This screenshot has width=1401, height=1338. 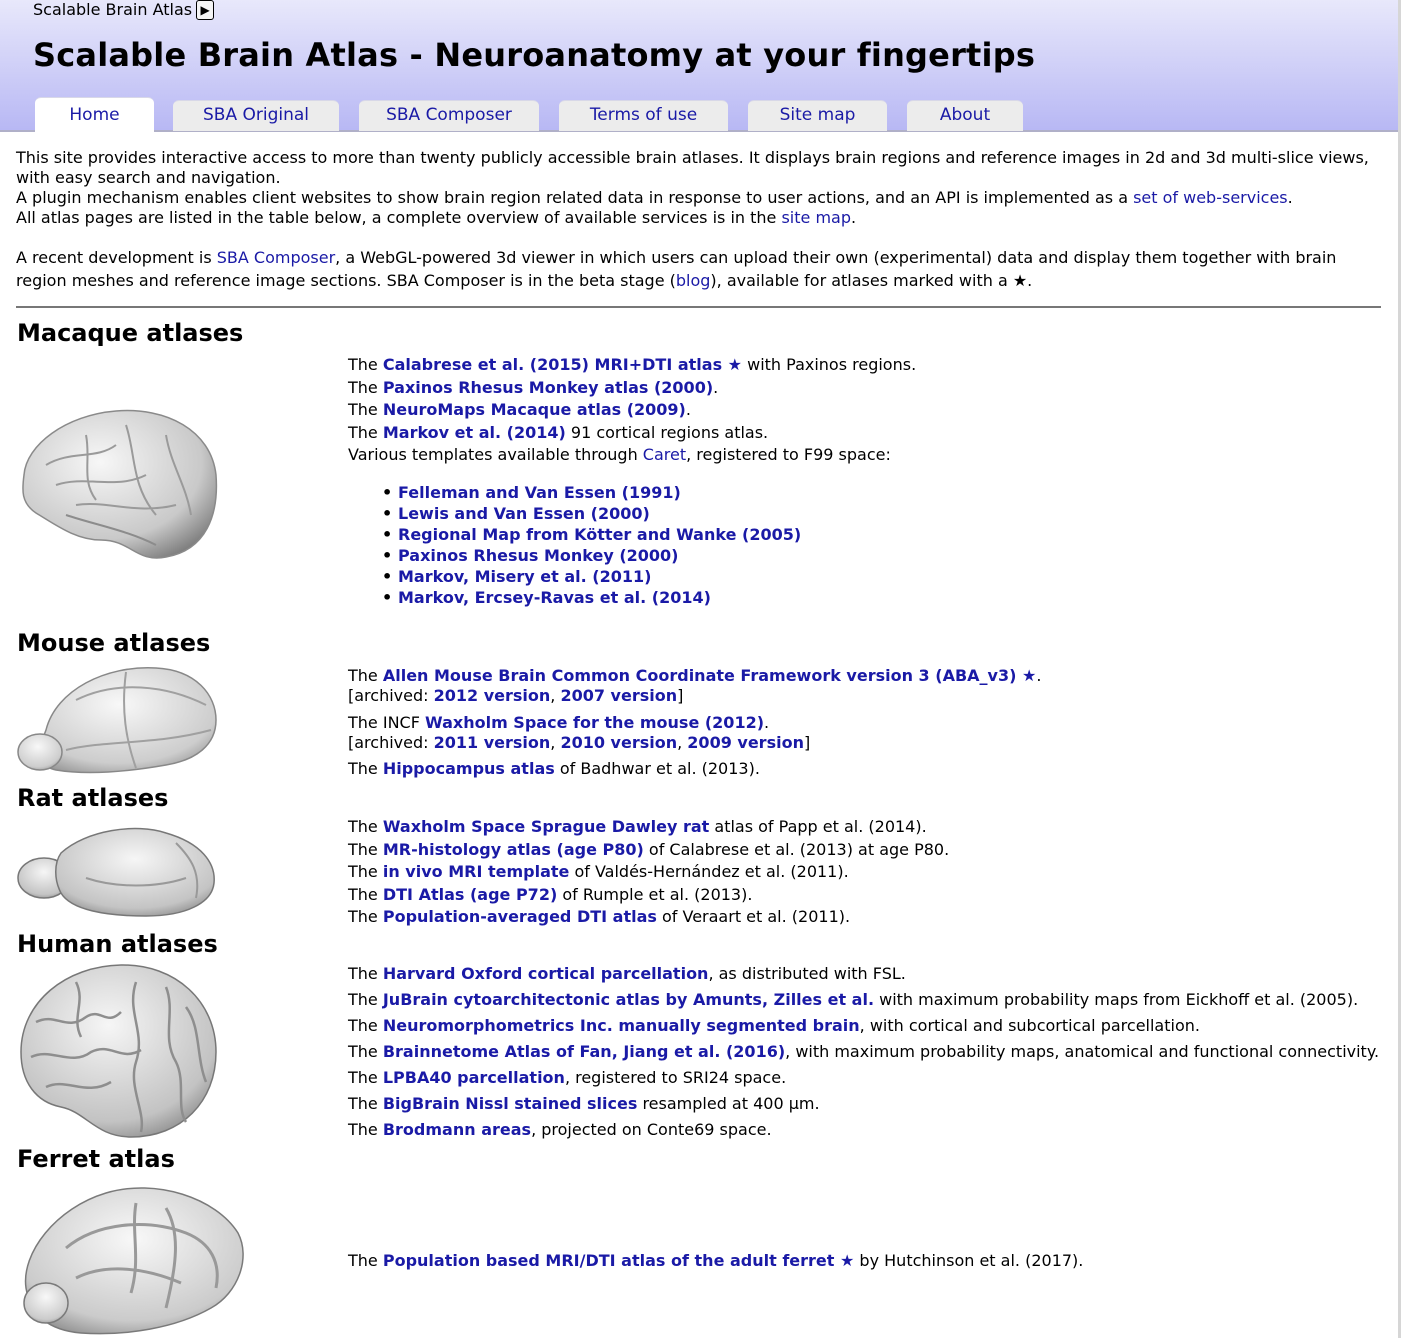 I want to click on row-suffix: of Valdés-Hernández et al. (2011)., so click(x=709, y=871).